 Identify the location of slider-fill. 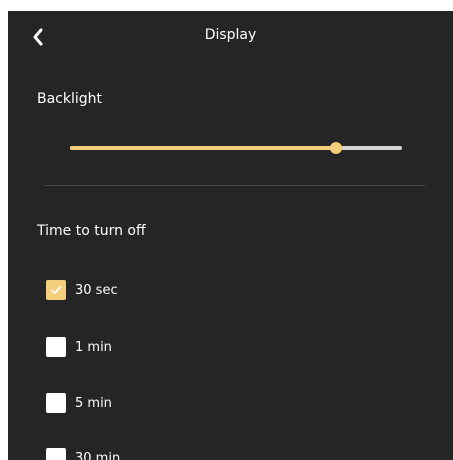
(203, 148).